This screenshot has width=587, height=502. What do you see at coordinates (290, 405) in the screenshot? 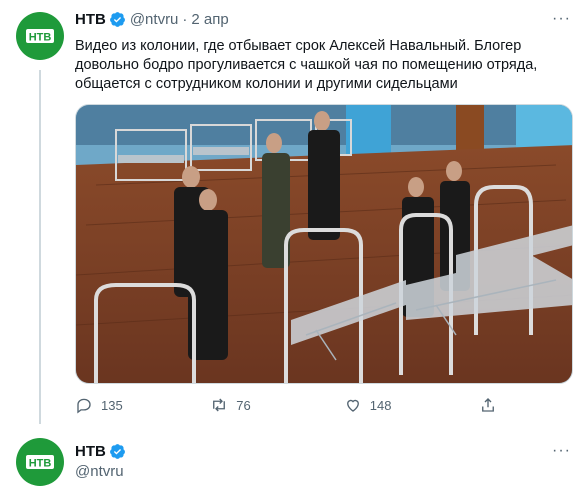
I see `tweet-actions: 135 76 148` at bounding box center [290, 405].